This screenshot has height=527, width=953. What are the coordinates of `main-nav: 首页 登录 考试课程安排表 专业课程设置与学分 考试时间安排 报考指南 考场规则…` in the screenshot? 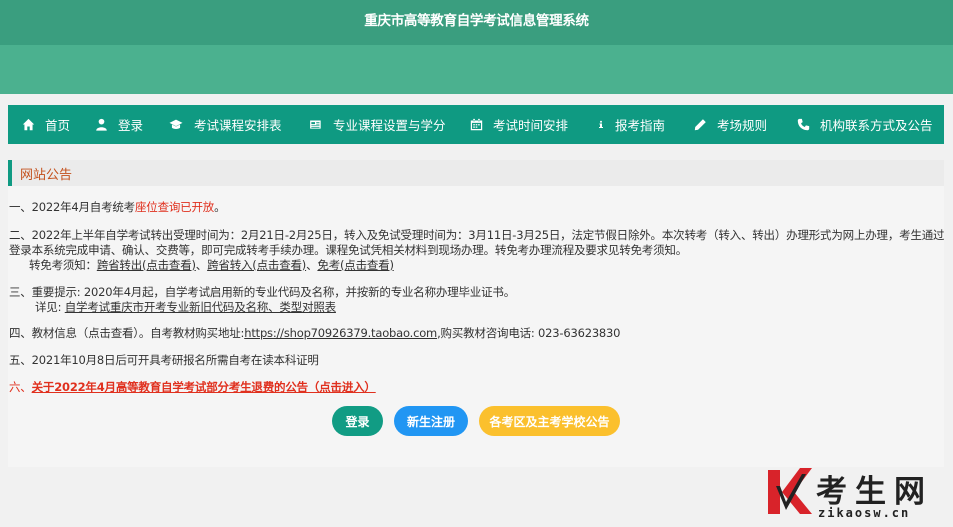 It's located at (476, 124).